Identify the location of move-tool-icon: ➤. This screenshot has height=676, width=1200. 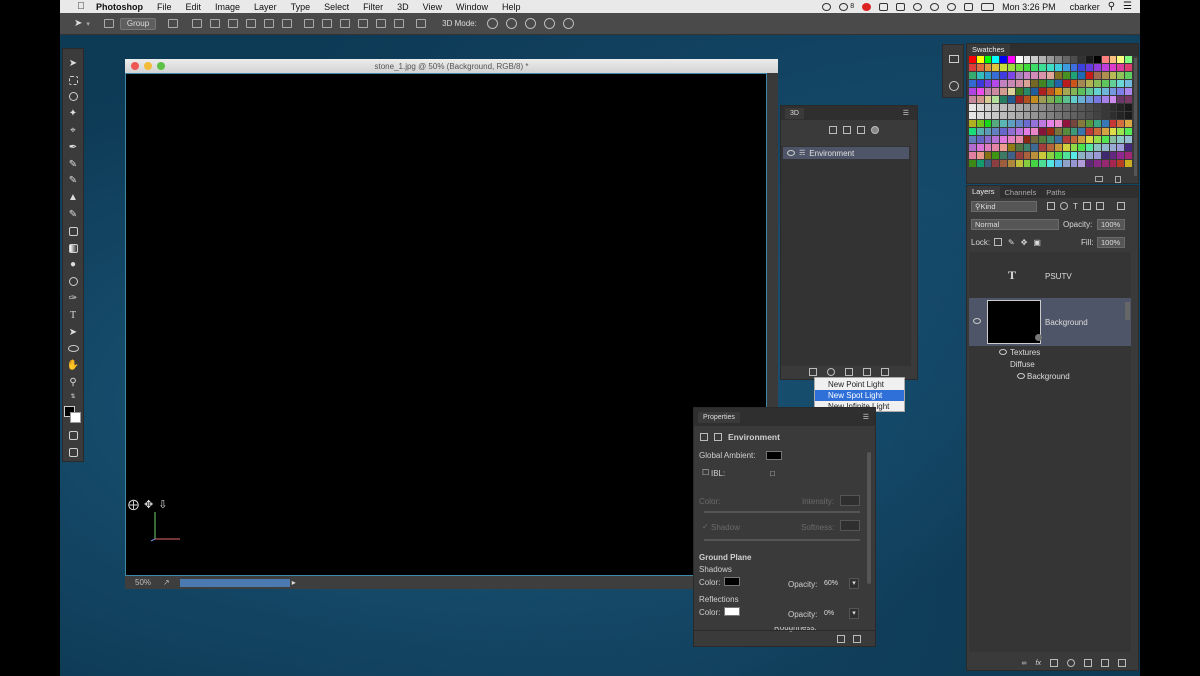
(78, 23).